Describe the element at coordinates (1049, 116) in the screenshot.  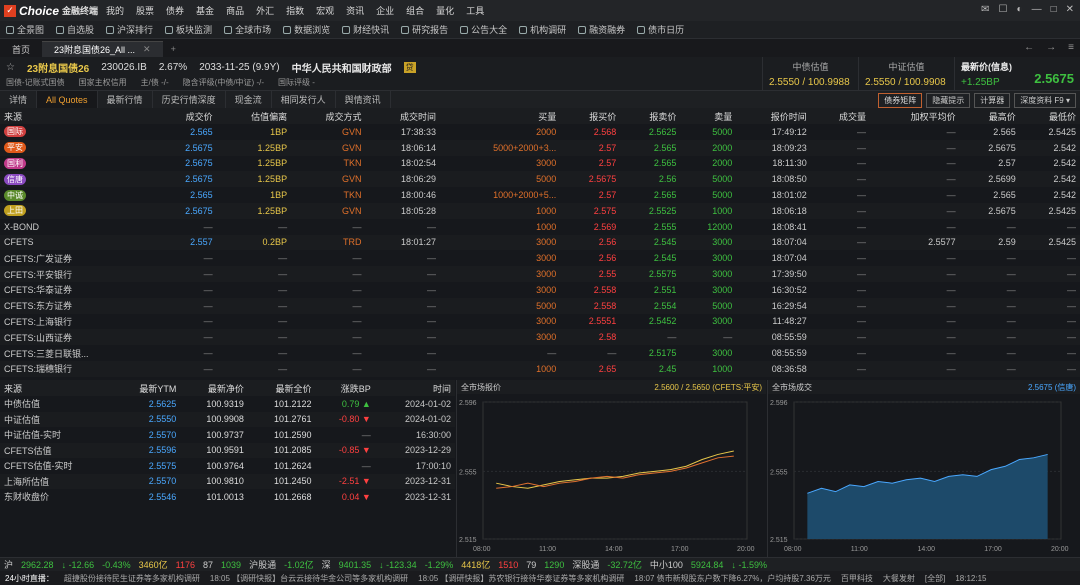
I see `column-header: 最低价` at that location.